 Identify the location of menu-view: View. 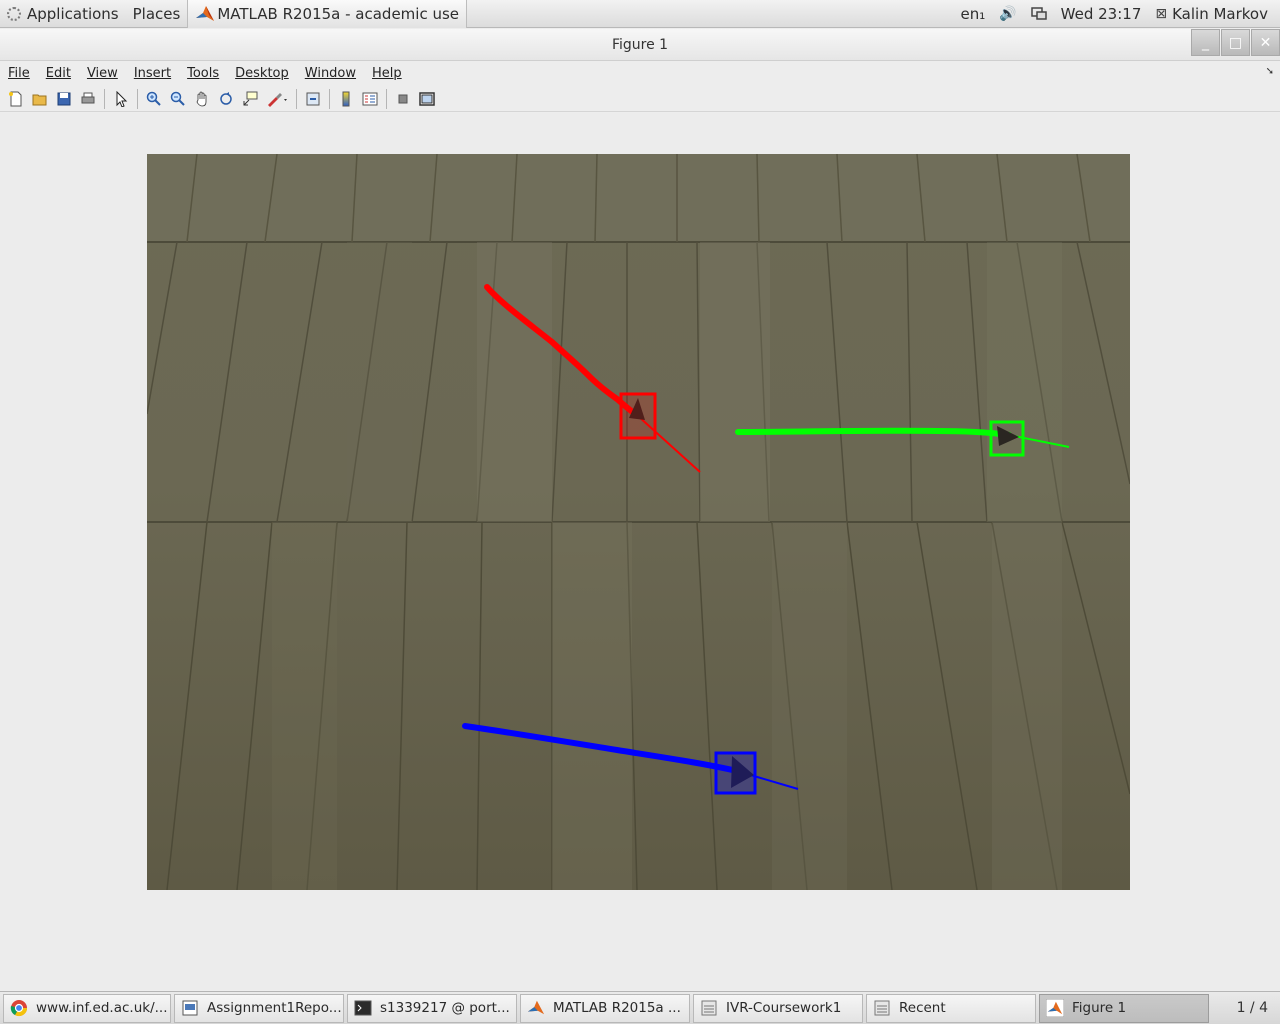
(102, 73).